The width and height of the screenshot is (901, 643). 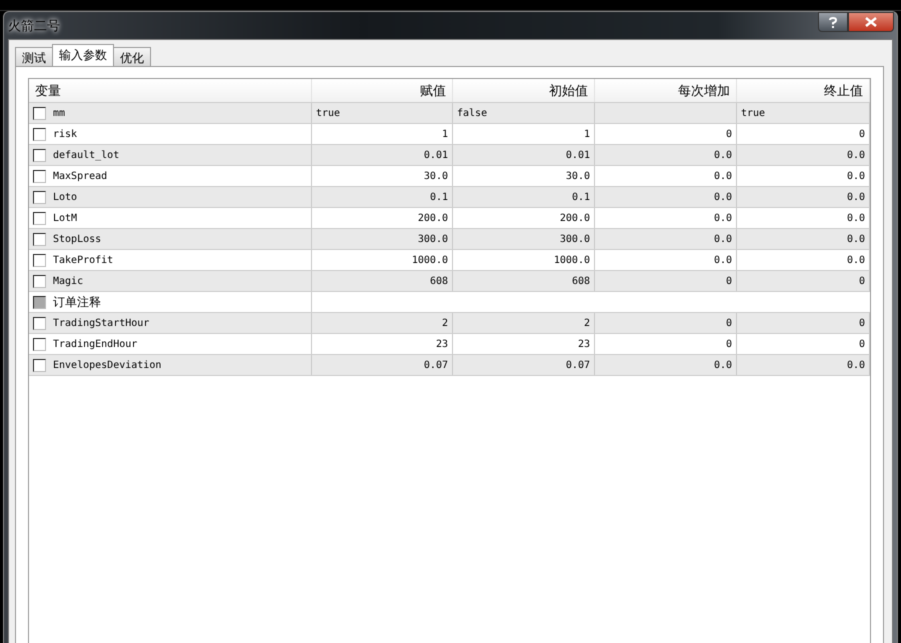 What do you see at coordinates (666, 90) in the screenshot?
I see `column-header: 每次增加` at bounding box center [666, 90].